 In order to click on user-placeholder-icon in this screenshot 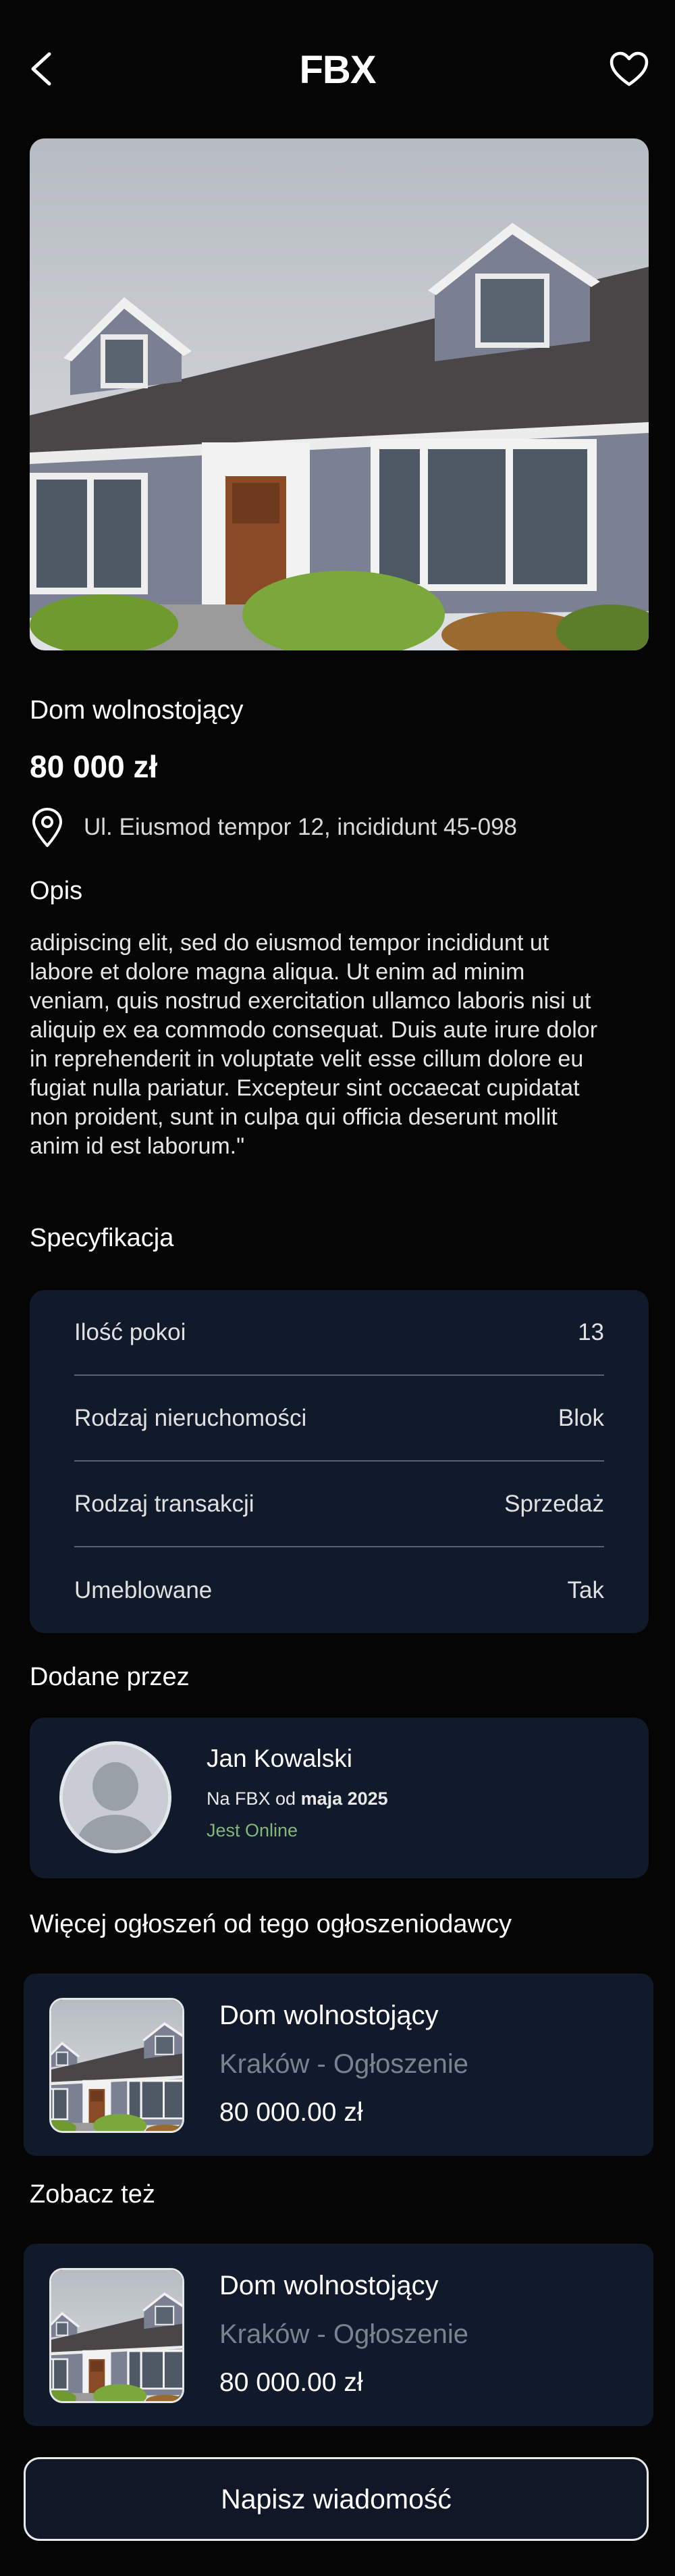, I will do `click(116, 1798)`.